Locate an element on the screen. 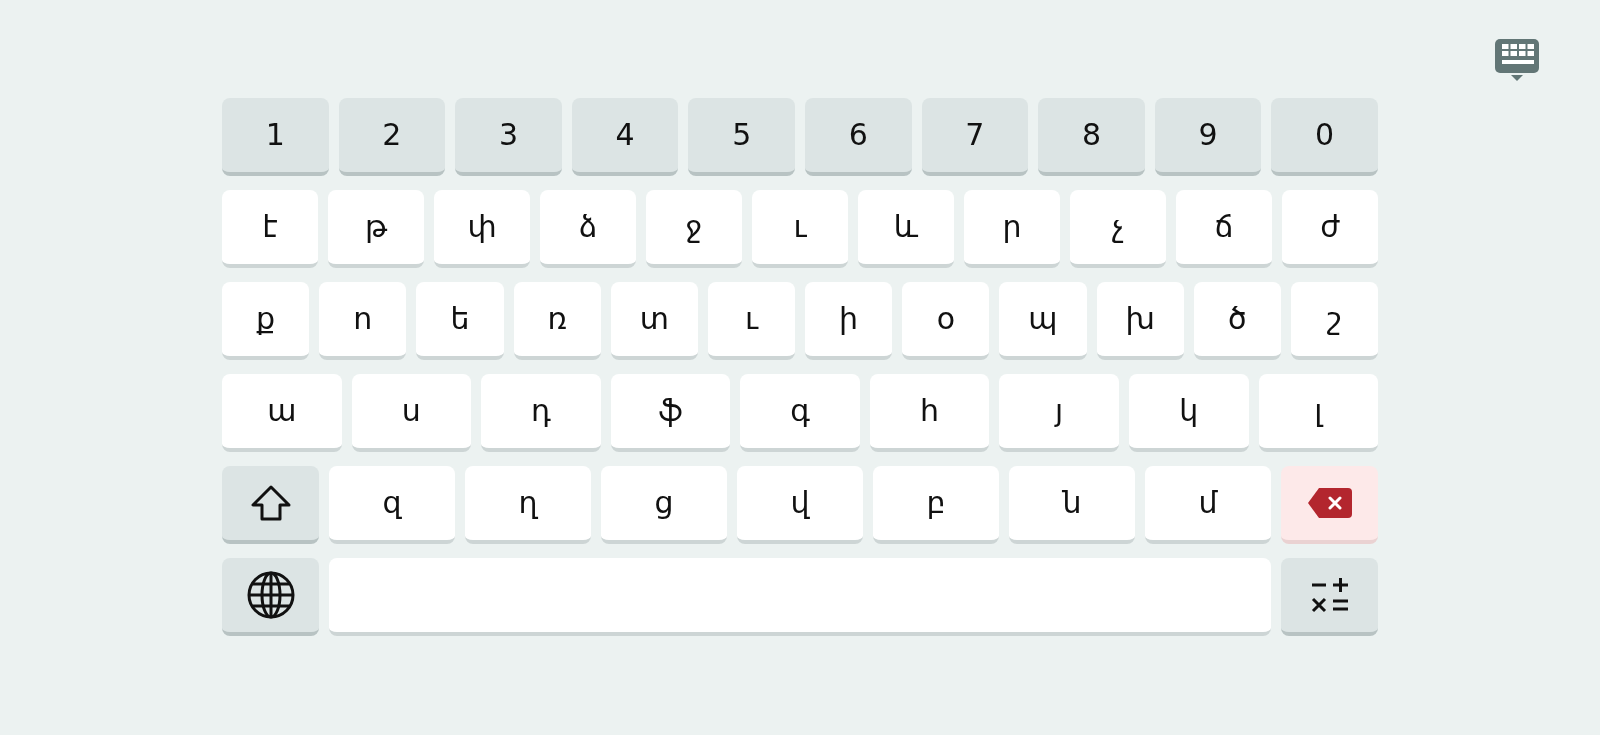 This screenshot has width=1600, height=735. letter-key: ժ is located at coordinates (1330, 229).